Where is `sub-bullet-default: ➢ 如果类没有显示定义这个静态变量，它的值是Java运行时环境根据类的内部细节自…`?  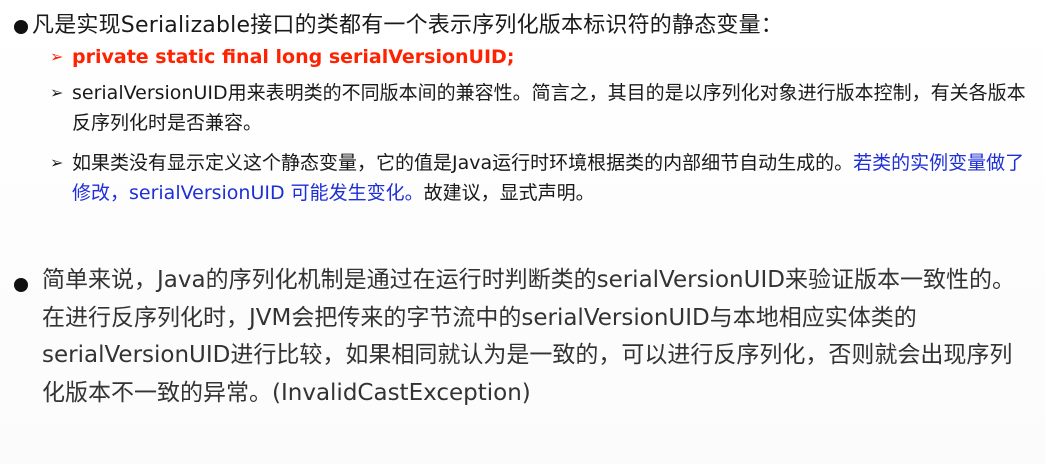
sub-bullet-default: ➢ 如果类没有显示定义这个静态变量，它的值是Java运行时环境根据类的内部细节自… is located at coordinates (545, 178).